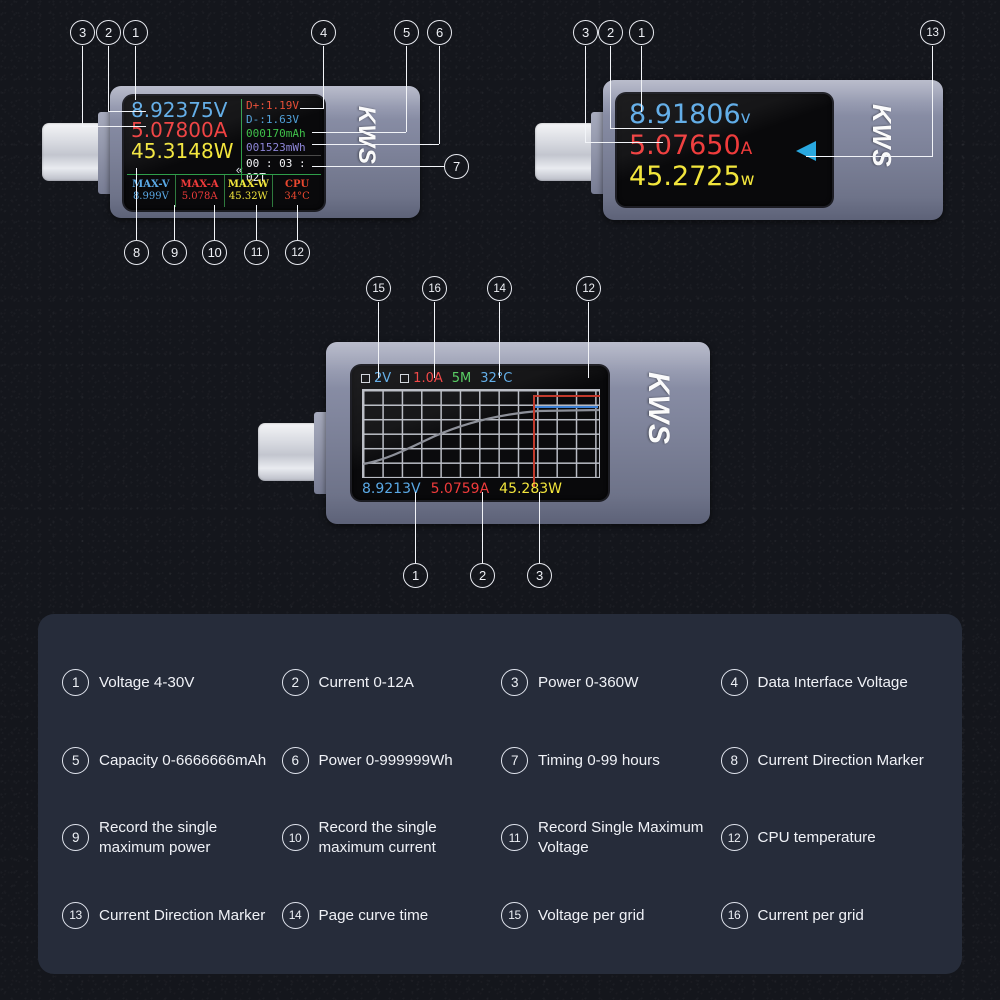 This screenshot has width=1000, height=1000. Describe the element at coordinates (869, 157) in the screenshot. I see `leader-d2-13b` at that location.